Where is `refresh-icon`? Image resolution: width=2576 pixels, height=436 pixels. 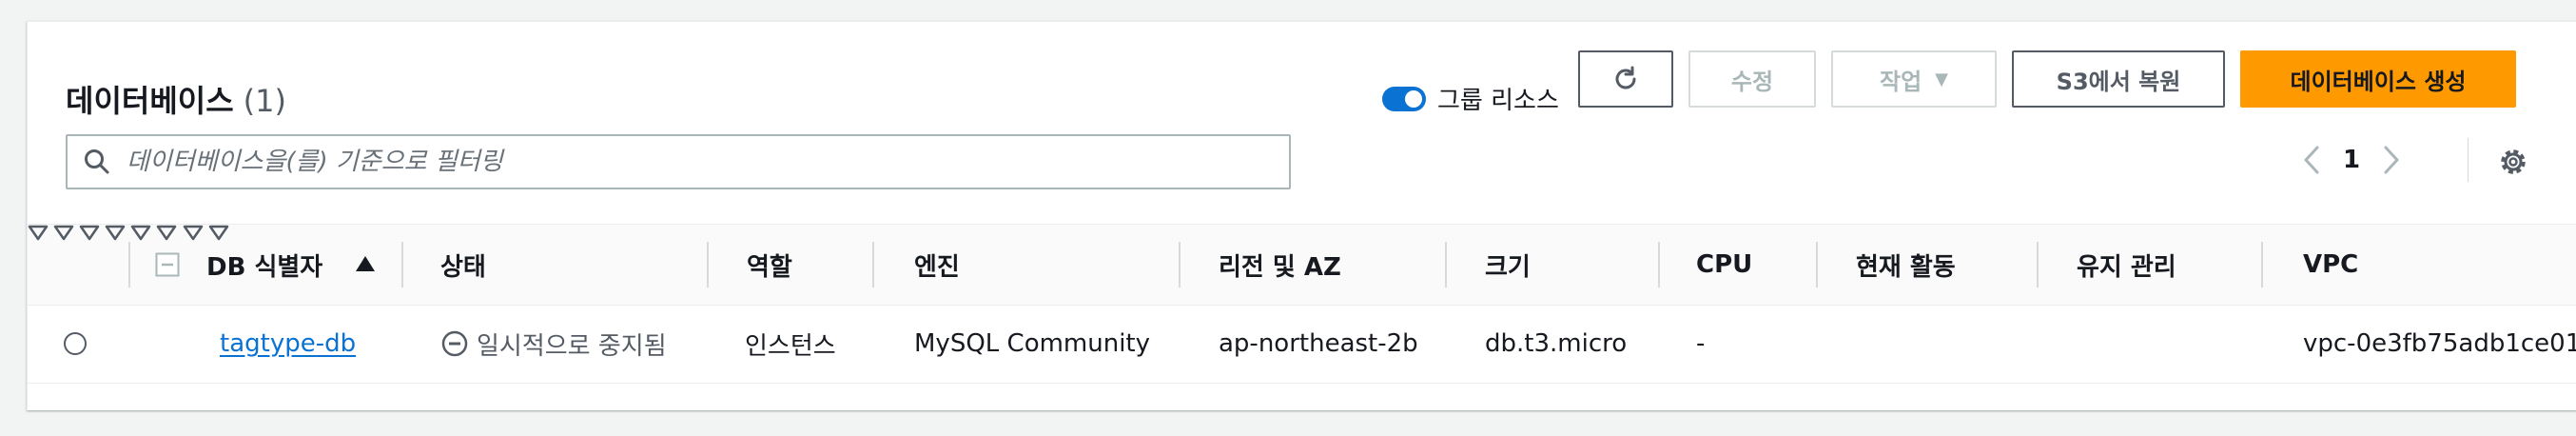 refresh-icon is located at coordinates (1626, 78).